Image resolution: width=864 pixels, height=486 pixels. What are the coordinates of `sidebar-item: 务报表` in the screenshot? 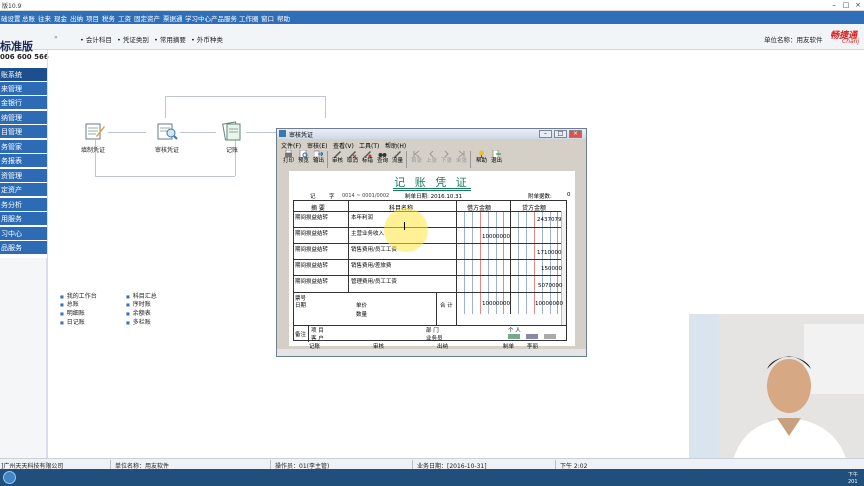 It's located at (23, 161).